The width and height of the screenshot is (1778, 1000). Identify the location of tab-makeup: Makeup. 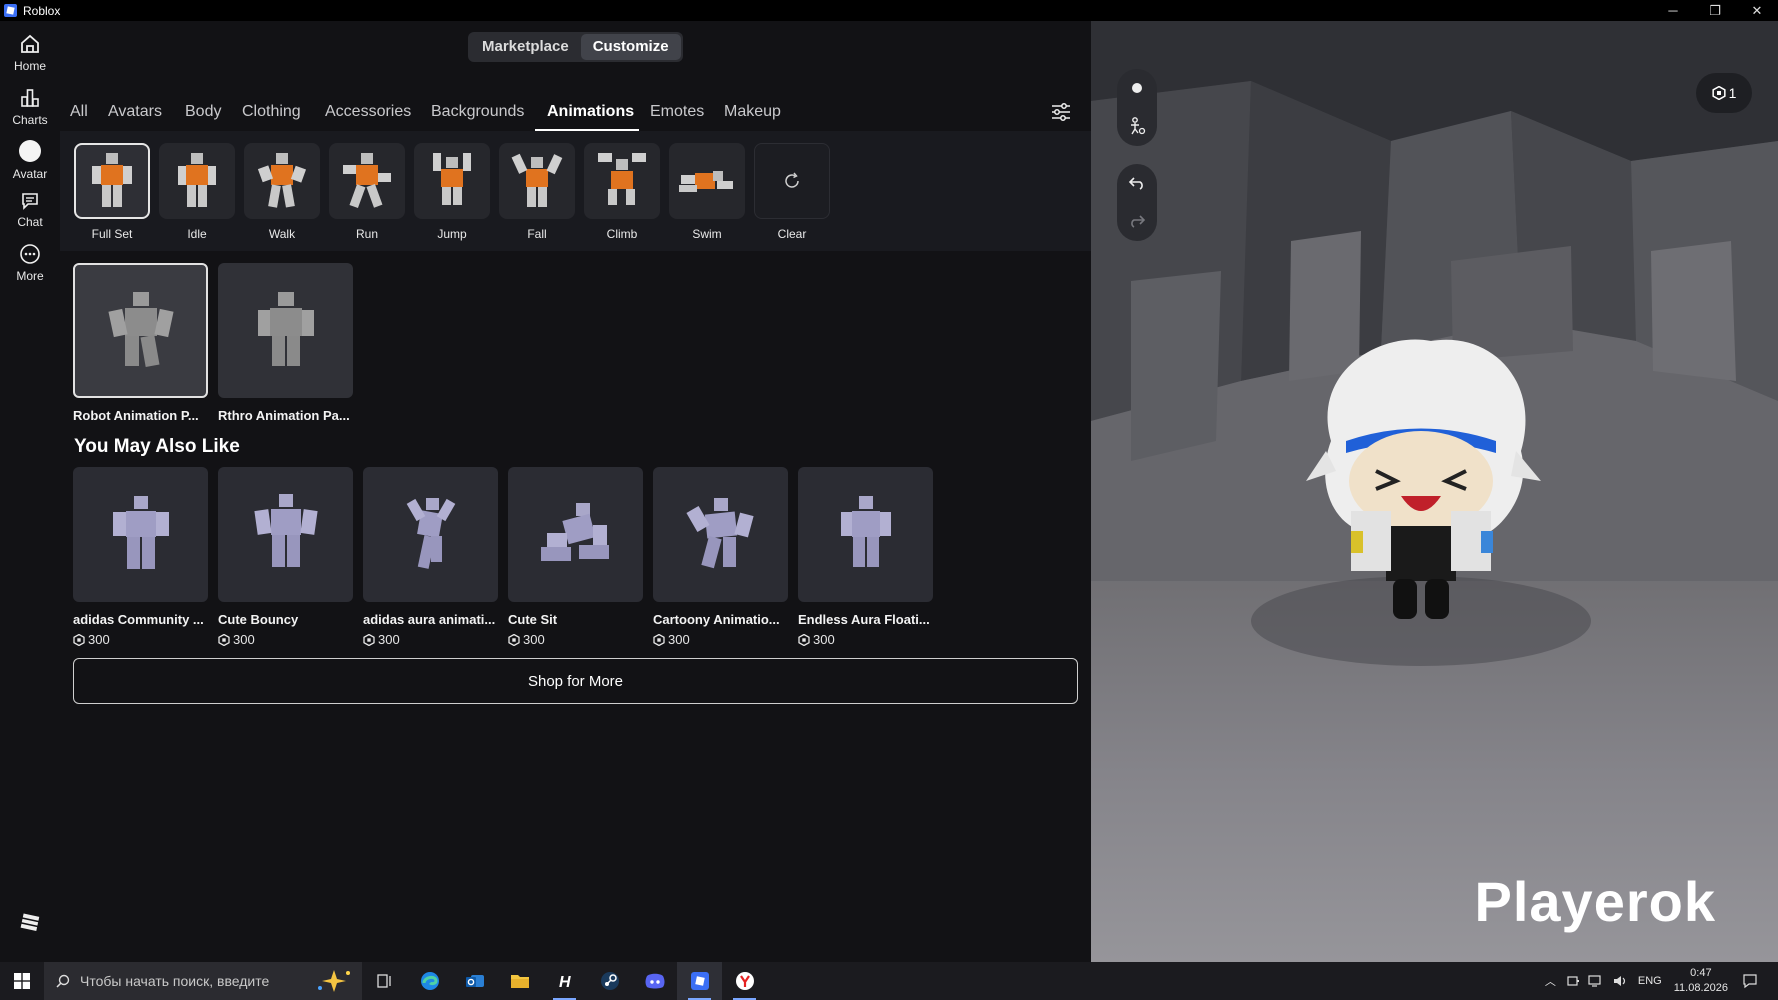
(752, 112).